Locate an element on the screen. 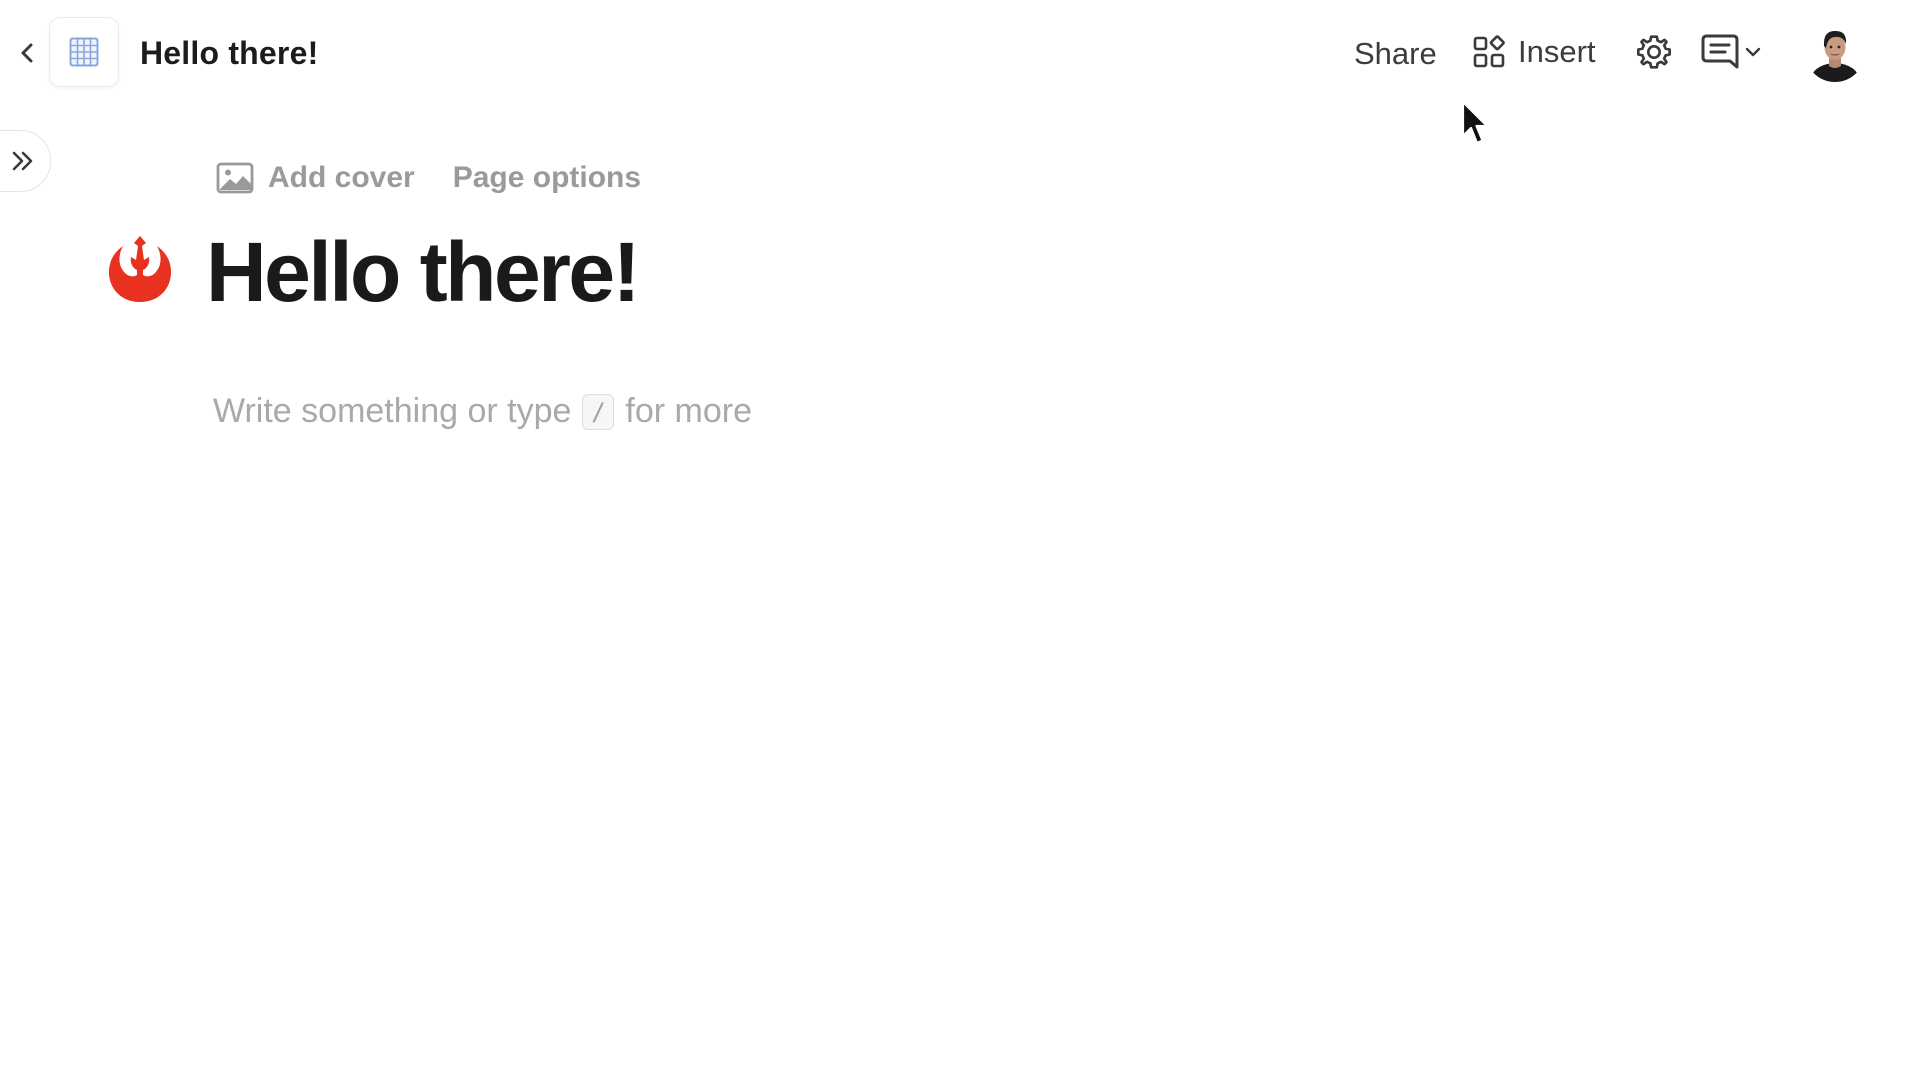 Image resolution: width=1920 pixels, height=1080 pixels. slash-key-hint: / is located at coordinates (598, 411).